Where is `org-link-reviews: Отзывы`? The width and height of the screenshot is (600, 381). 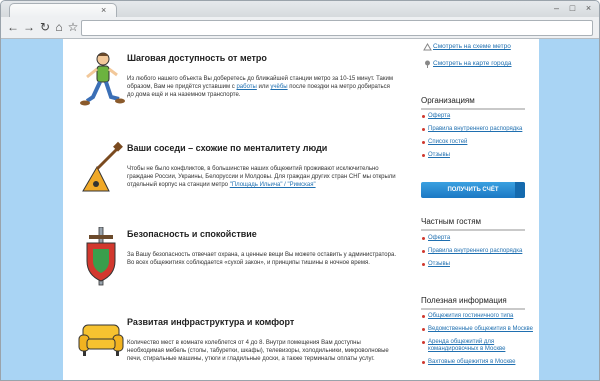 org-link-reviews: Отзывы is located at coordinates (480, 155).